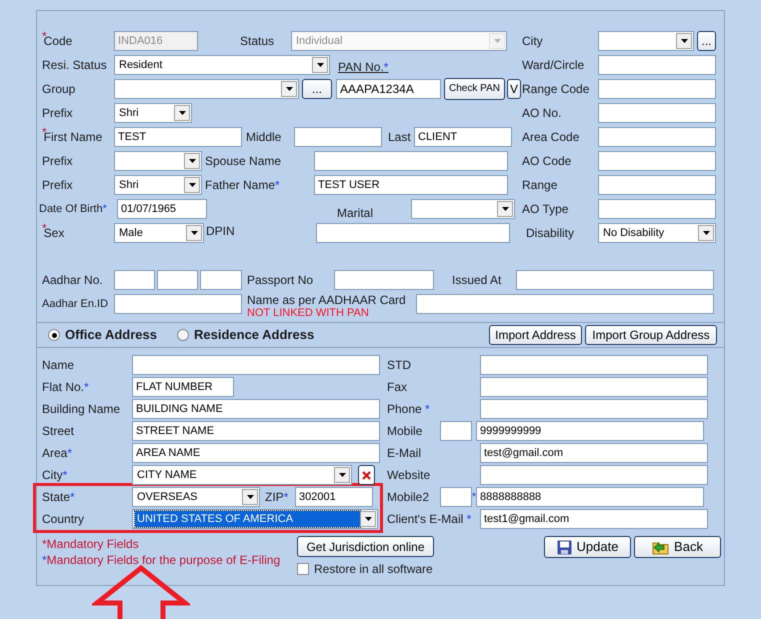  Describe the element at coordinates (58, 497) in the screenshot. I see `field-label: State*` at that location.